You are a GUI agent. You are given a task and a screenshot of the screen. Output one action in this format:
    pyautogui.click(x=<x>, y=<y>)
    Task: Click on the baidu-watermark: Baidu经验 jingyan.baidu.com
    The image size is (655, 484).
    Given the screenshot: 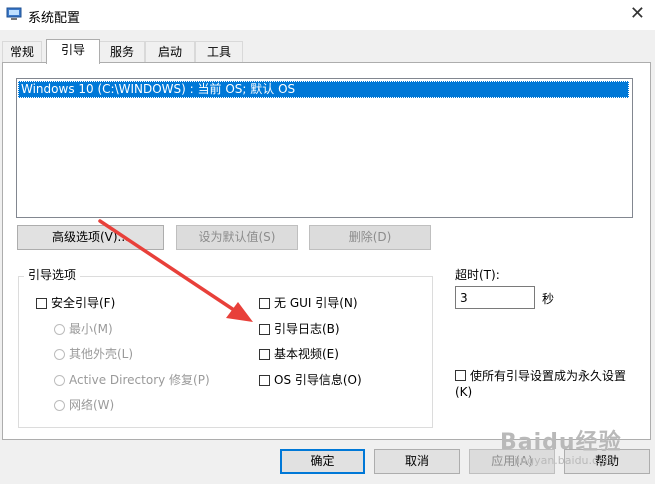 What is the action you would take?
    pyautogui.click(x=561, y=445)
    